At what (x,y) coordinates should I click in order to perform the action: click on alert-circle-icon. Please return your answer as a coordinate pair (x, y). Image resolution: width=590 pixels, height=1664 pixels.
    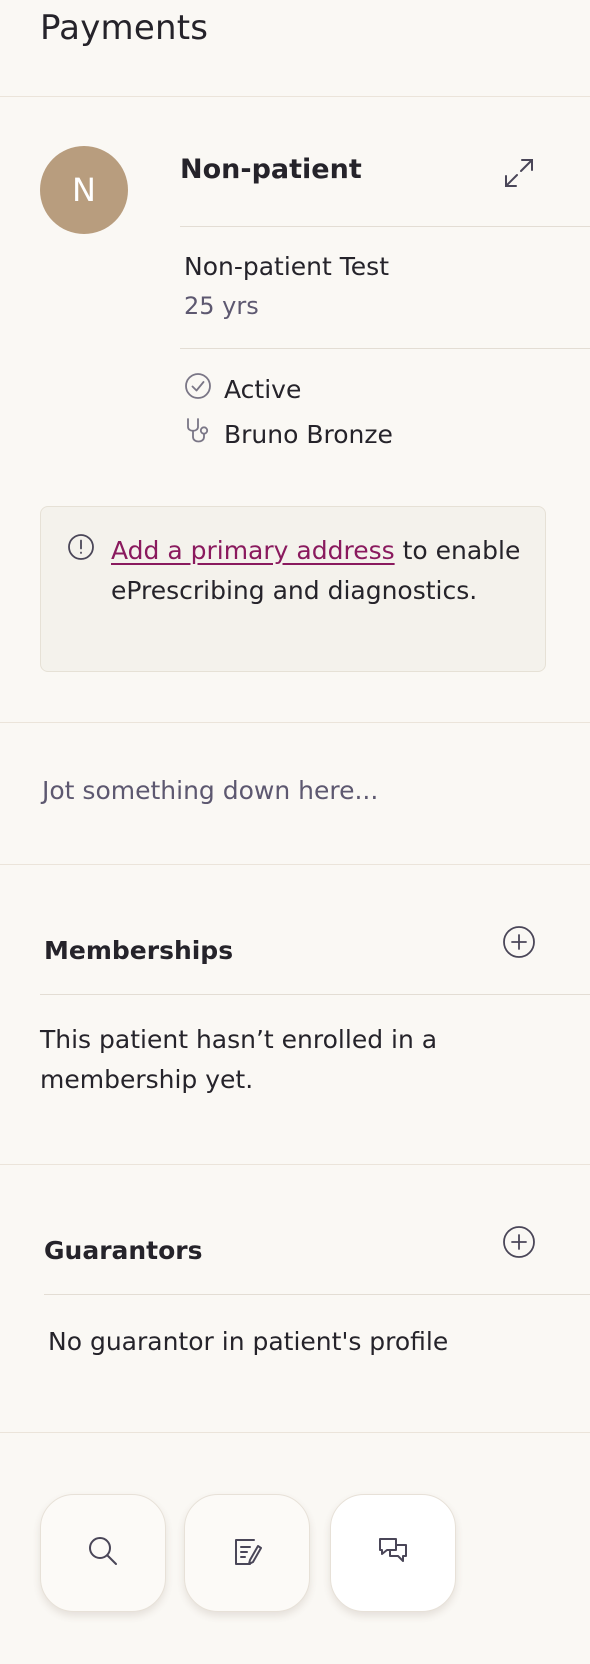
    Looking at the image, I should click on (81, 549).